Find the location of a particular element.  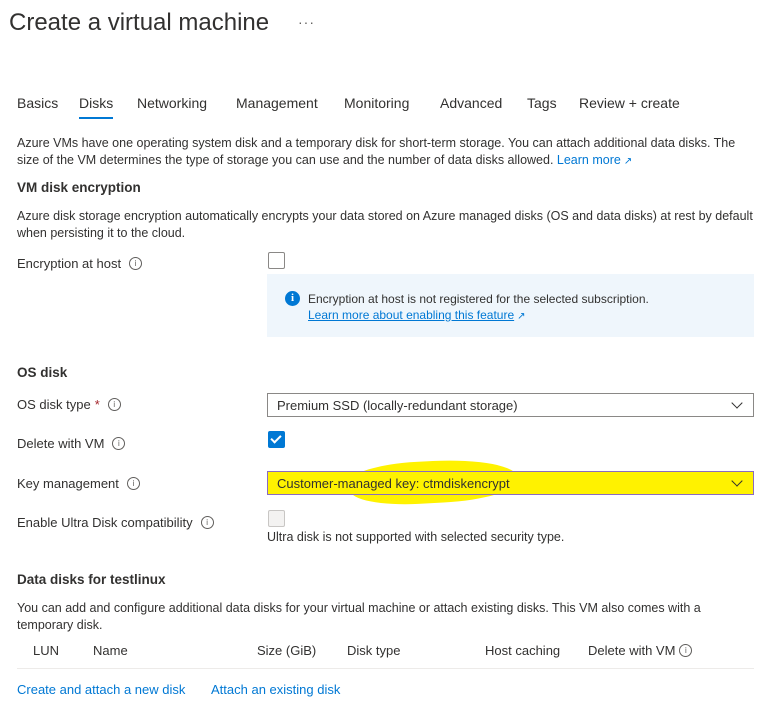

tab-management: Management is located at coordinates (277, 103).